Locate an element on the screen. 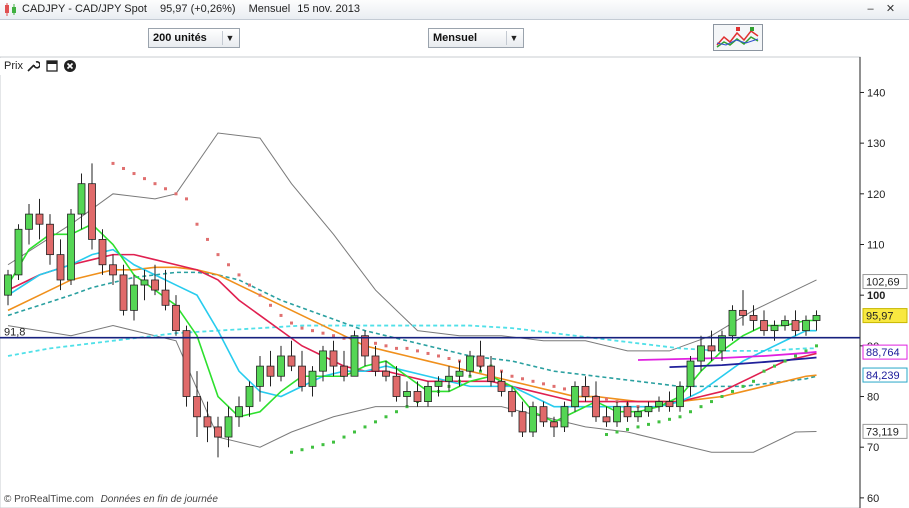 The width and height of the screenshot is (909, 508). price-axis: 60708090100110120130140 is located at coordinates (872, 296).